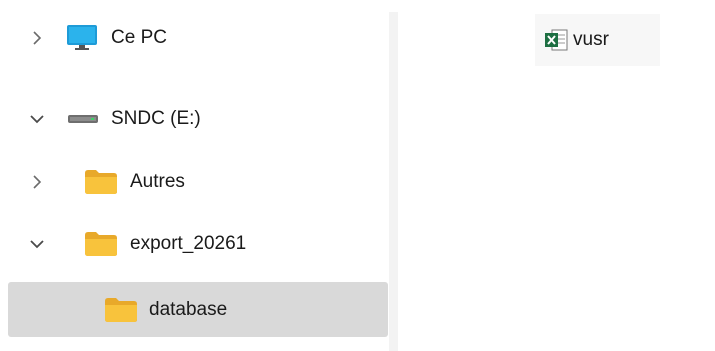  What do you see at coordinates (139, 37) in the screenshot?
I see `tree-item-label: Ce PC` at bounding box center [139, 37].